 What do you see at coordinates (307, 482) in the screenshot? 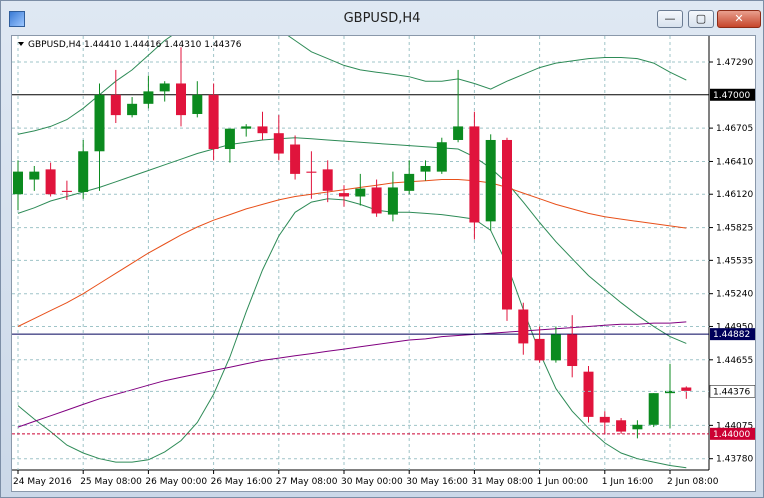
I see `time-tick-label: 27 May 08:00` at bounding box center [307, 482].